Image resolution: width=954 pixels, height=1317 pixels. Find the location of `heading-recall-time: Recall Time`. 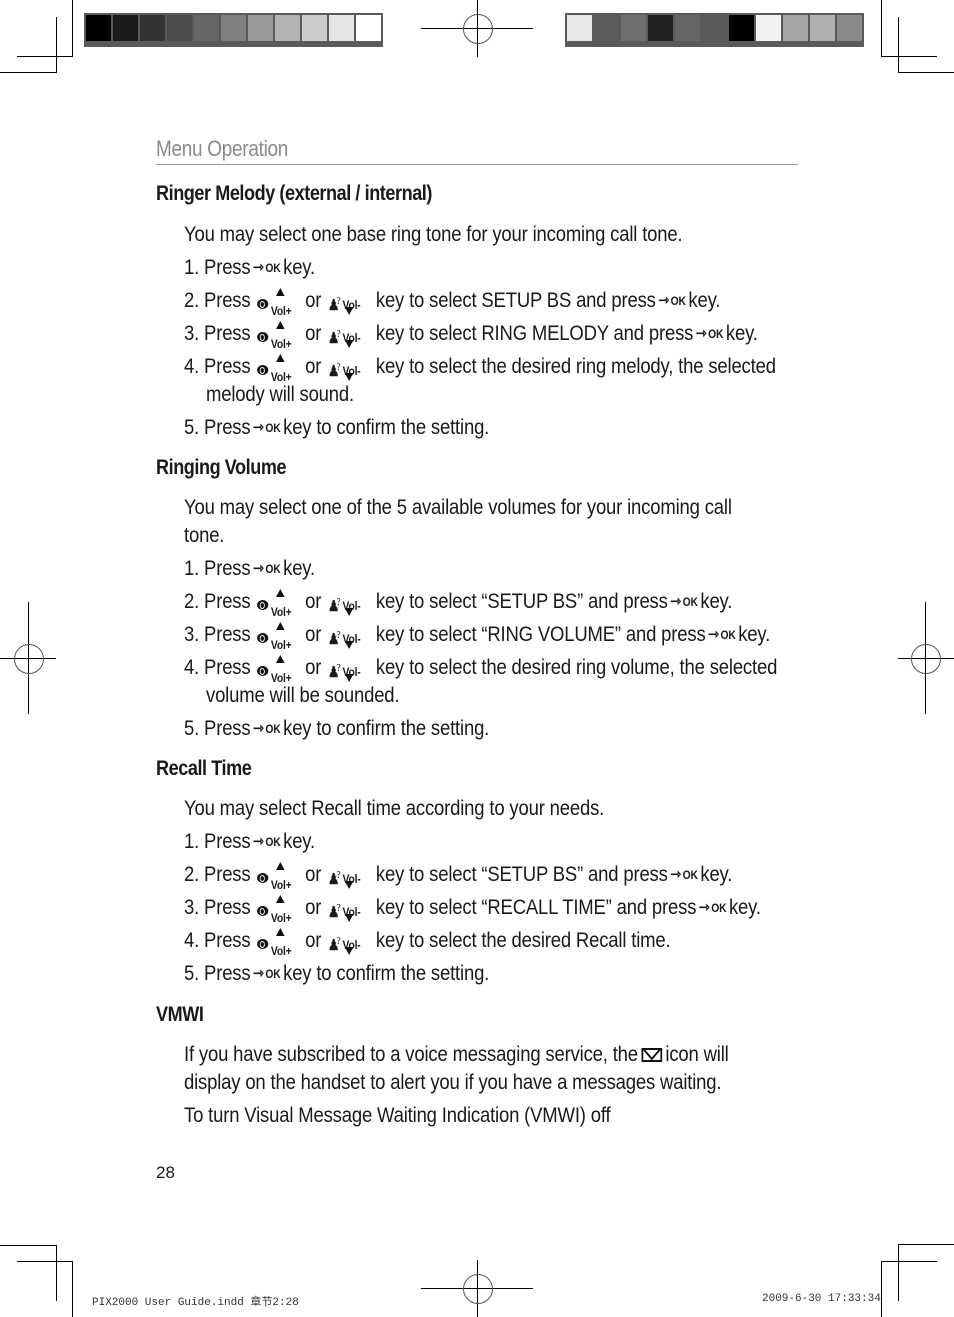

heading-recall-time: Recall Time is located at coordinates (204, 768).